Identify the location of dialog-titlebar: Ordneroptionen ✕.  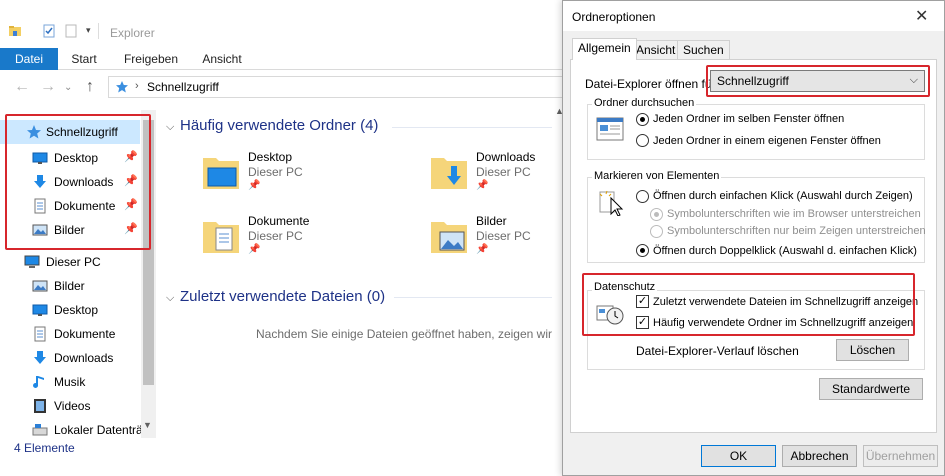
(753, 16).